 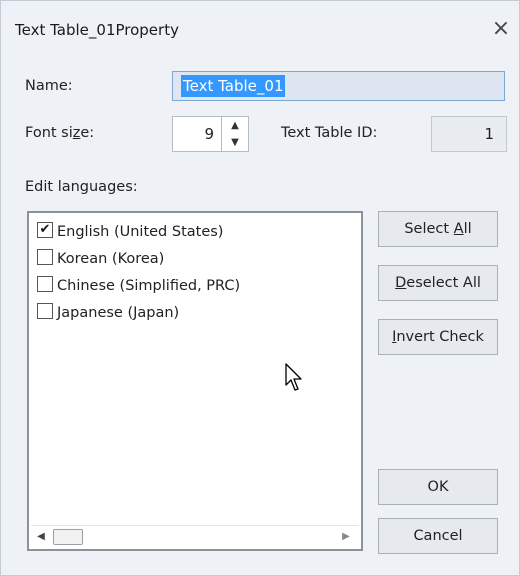 I want to click on horizontal-scrollbar: ◀ ▶, so click(x=195, y=536).